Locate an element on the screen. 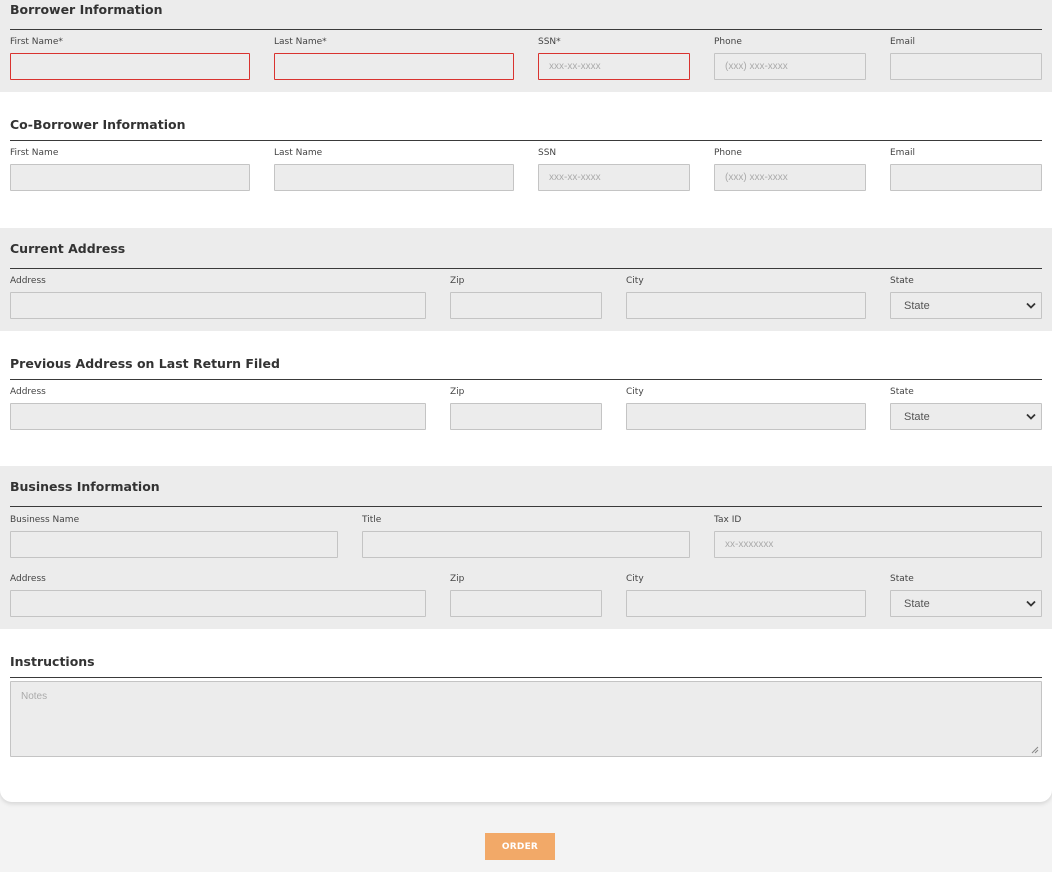 This screenshot has width=1052, height=872. co-borrower-email-label: Email is located at coordinates (902, 153).